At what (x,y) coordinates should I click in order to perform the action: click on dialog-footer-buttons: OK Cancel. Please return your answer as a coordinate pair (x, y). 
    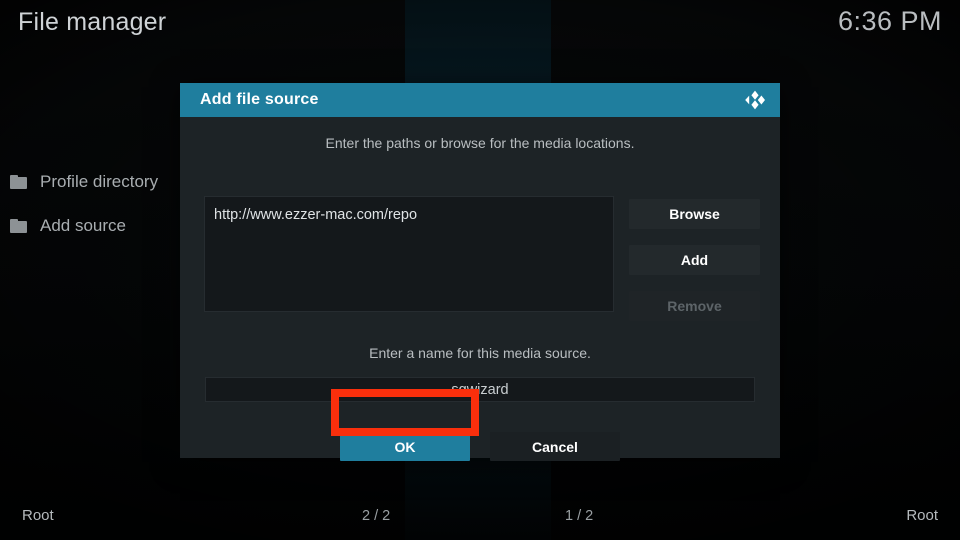
    Looking at the image, I should click on (480, 447).